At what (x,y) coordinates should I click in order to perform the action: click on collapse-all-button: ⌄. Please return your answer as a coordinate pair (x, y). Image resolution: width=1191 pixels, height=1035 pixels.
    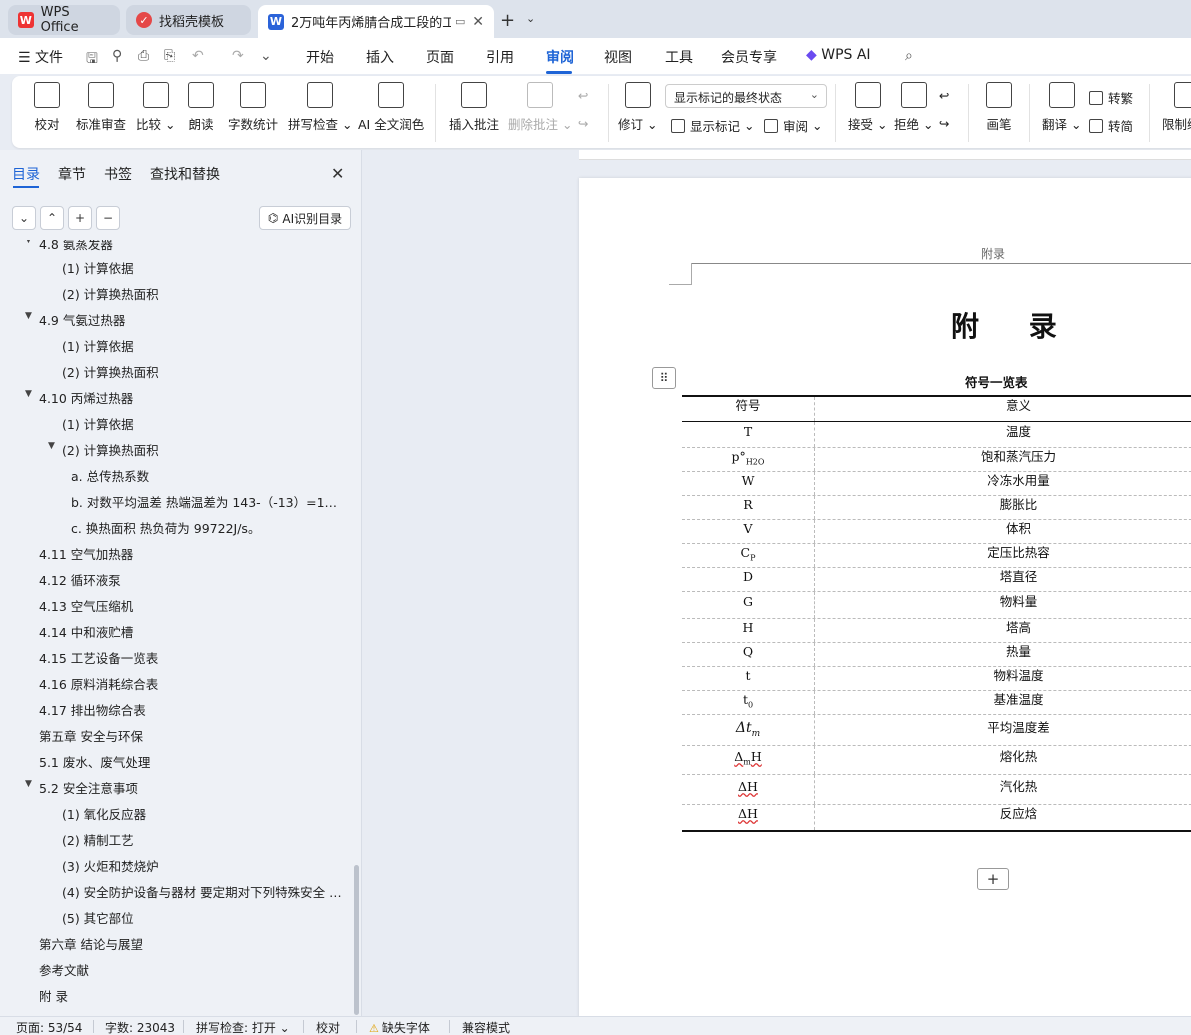
    Looking at the image, I should click on (24, 218).